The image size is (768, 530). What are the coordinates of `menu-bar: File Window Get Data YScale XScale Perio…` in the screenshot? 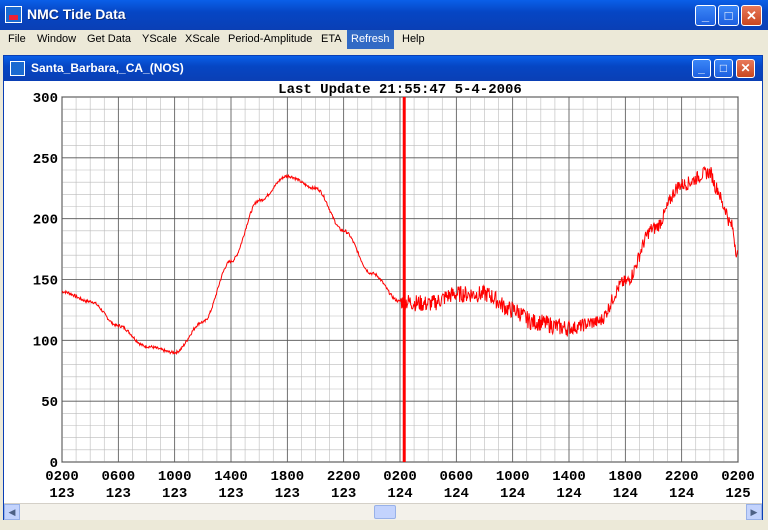 It's located at (384, 39).